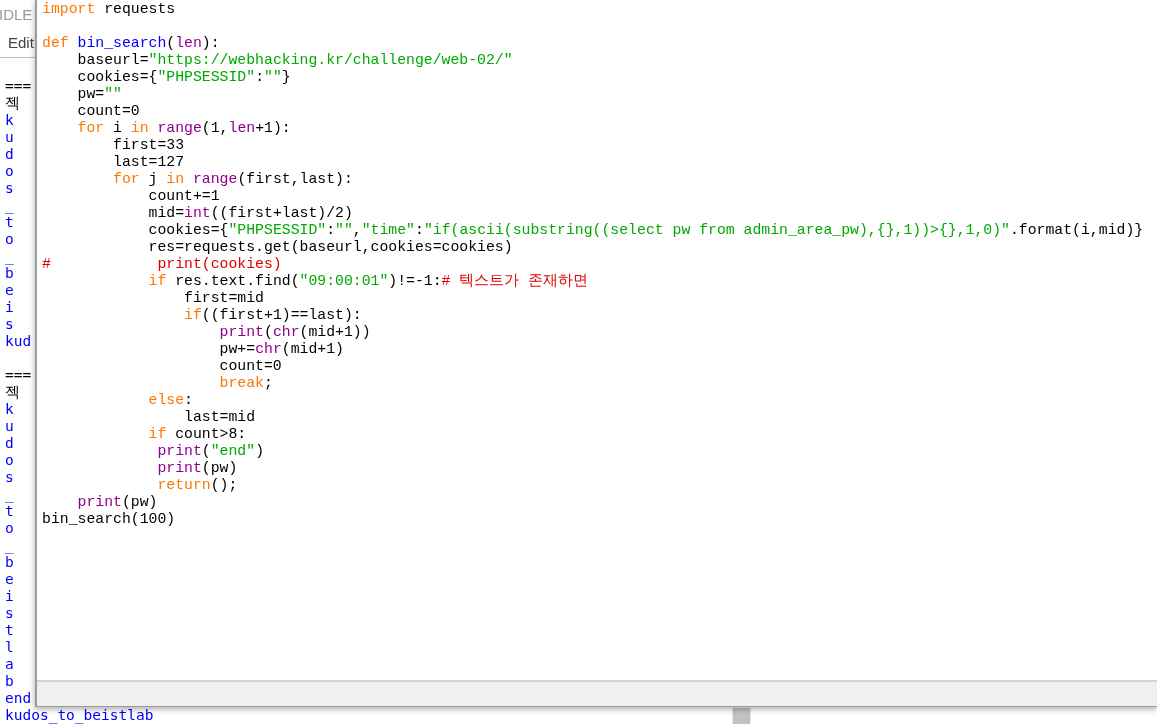 Image resolution: width=1157 pixels, height=724 pixels. Describe the element at coordinates (162, 264) in the screenshot. I see `code-line: # print(cookies)` at that location.